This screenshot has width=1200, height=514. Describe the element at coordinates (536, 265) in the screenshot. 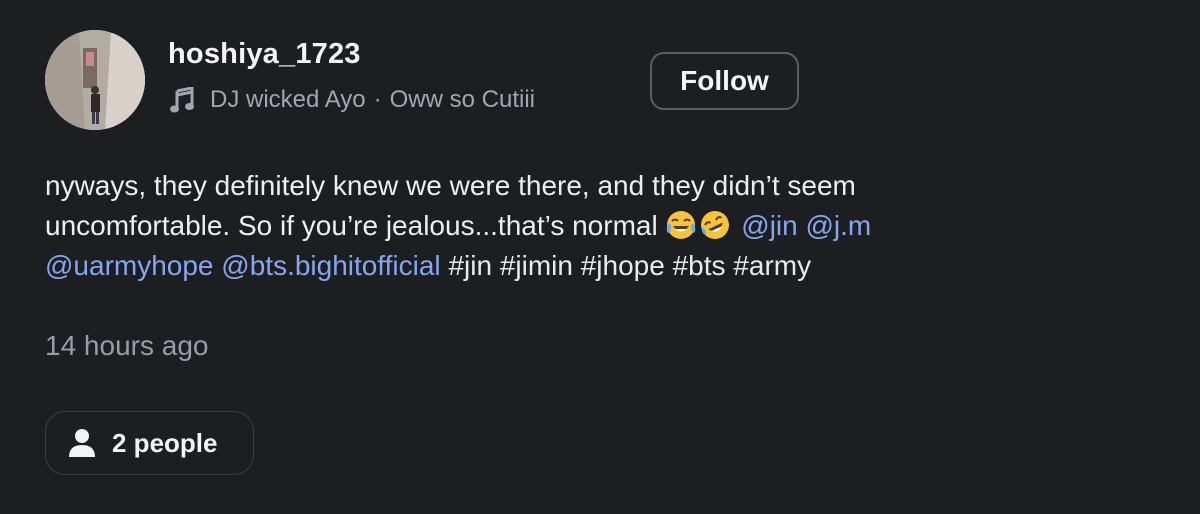

I see `hashtag-link: #jimin` at that location.